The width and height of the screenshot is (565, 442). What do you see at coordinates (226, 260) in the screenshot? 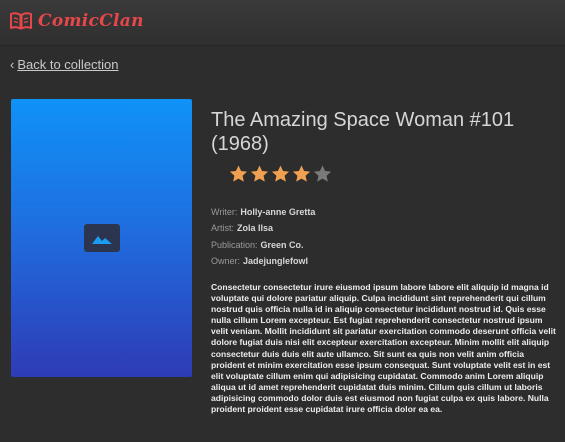
I see `meta-key: Owner:` at bounding box center [226, 260].